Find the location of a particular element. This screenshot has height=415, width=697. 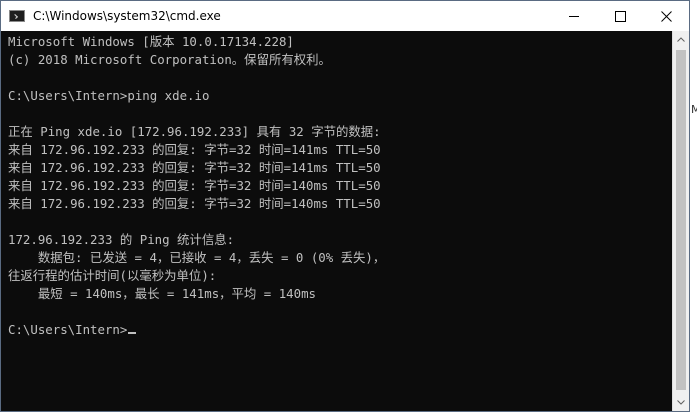

console-line: Microsoft Windows [版本 10.0.17134.228] is located at coordinates (151, 41).